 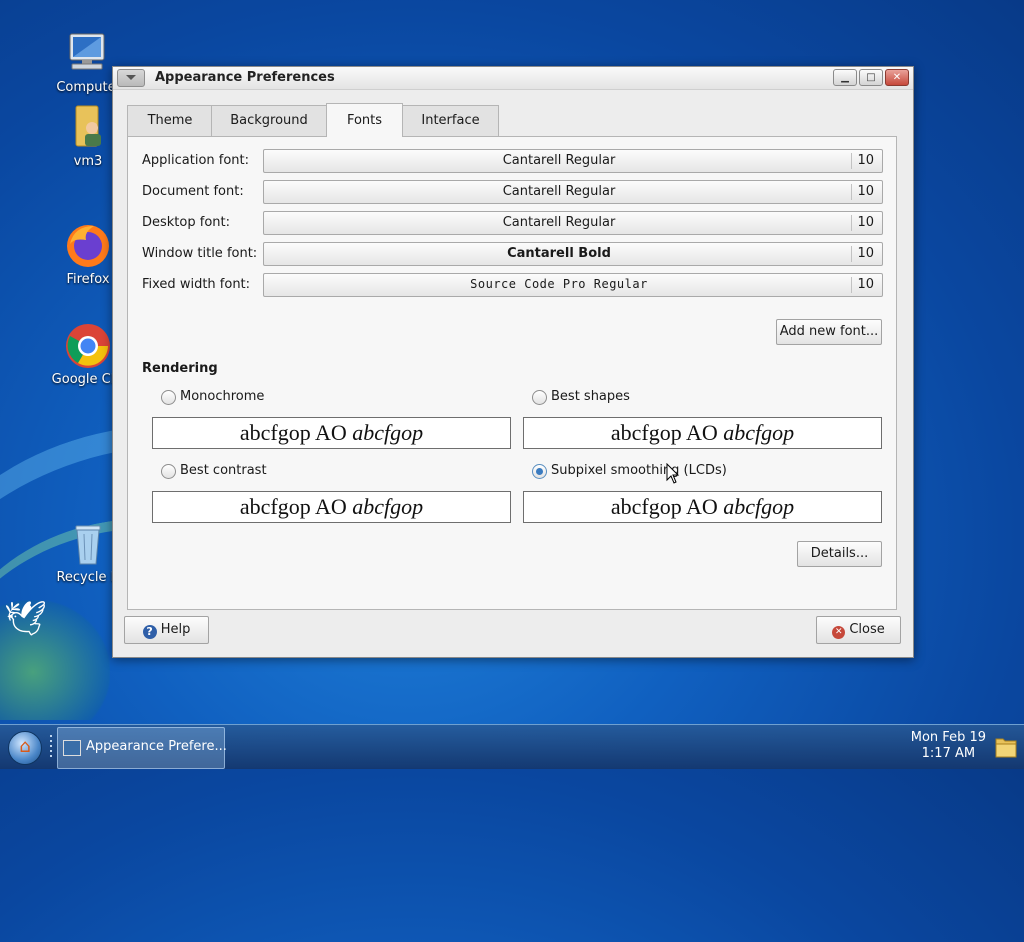 I want to click on minimize-button: ▁, so click(x=845, y=77).